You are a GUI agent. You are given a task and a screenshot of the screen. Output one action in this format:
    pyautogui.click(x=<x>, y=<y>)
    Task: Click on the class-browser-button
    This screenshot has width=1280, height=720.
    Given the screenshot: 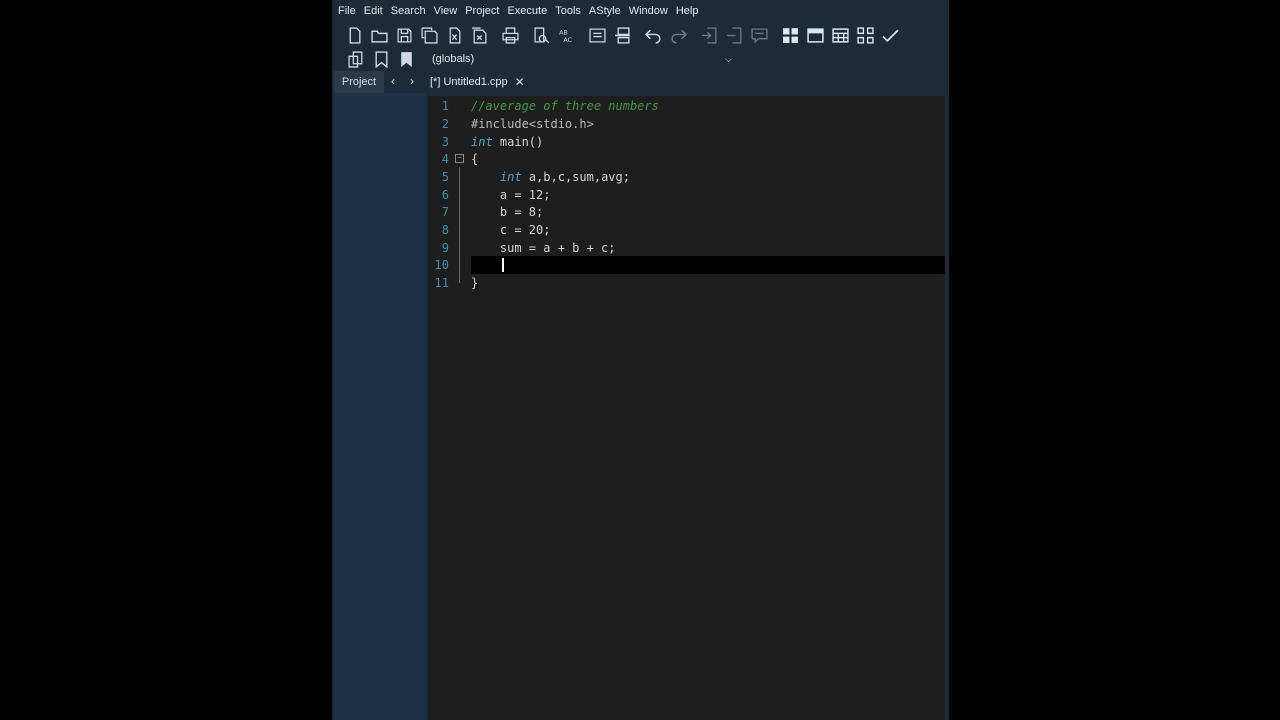 What is the action you would take?
    pyautogui.click(x=356, y=59)
    